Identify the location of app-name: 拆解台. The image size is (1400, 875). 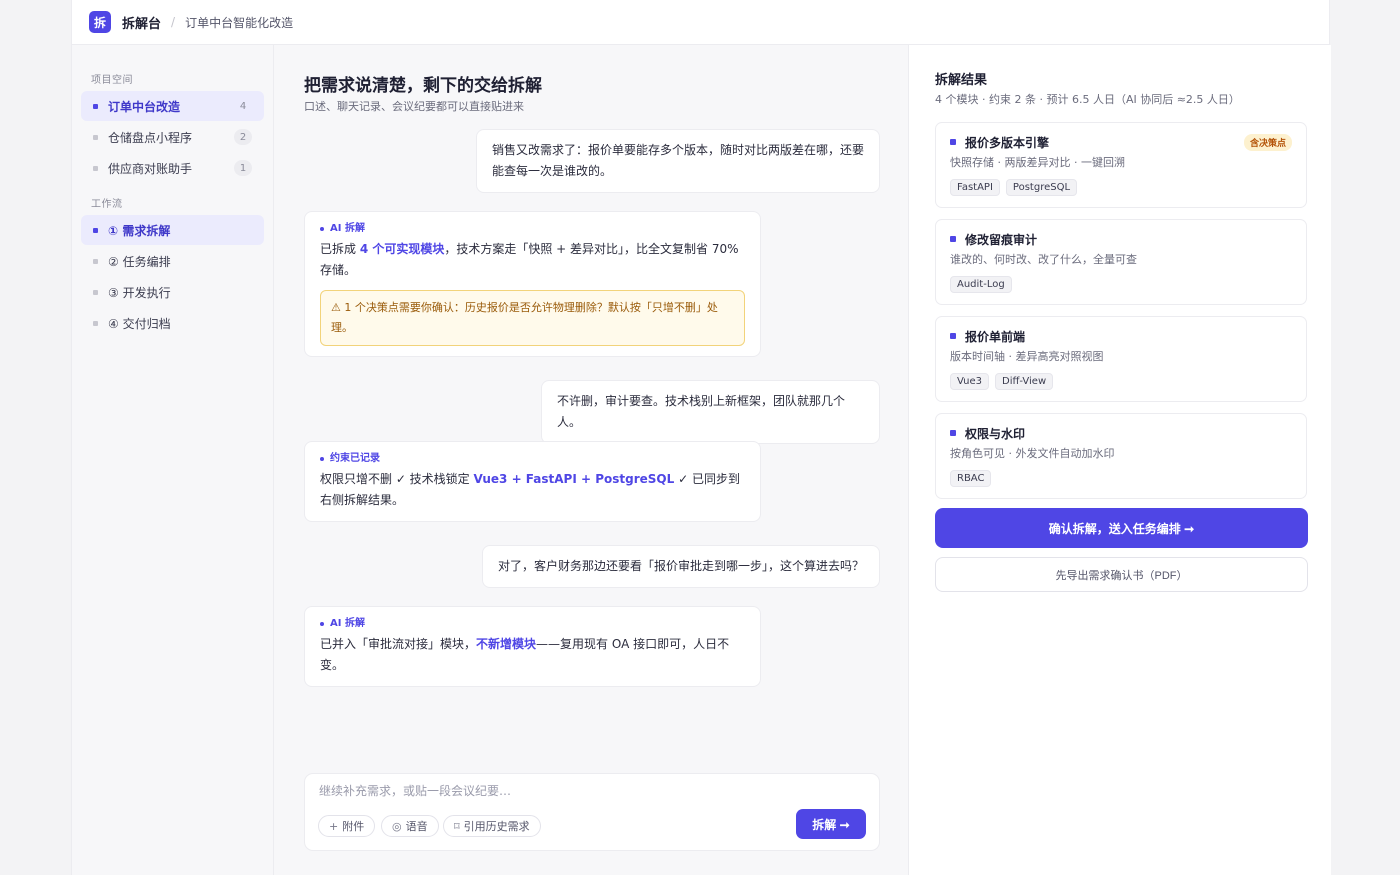
(141, 22).